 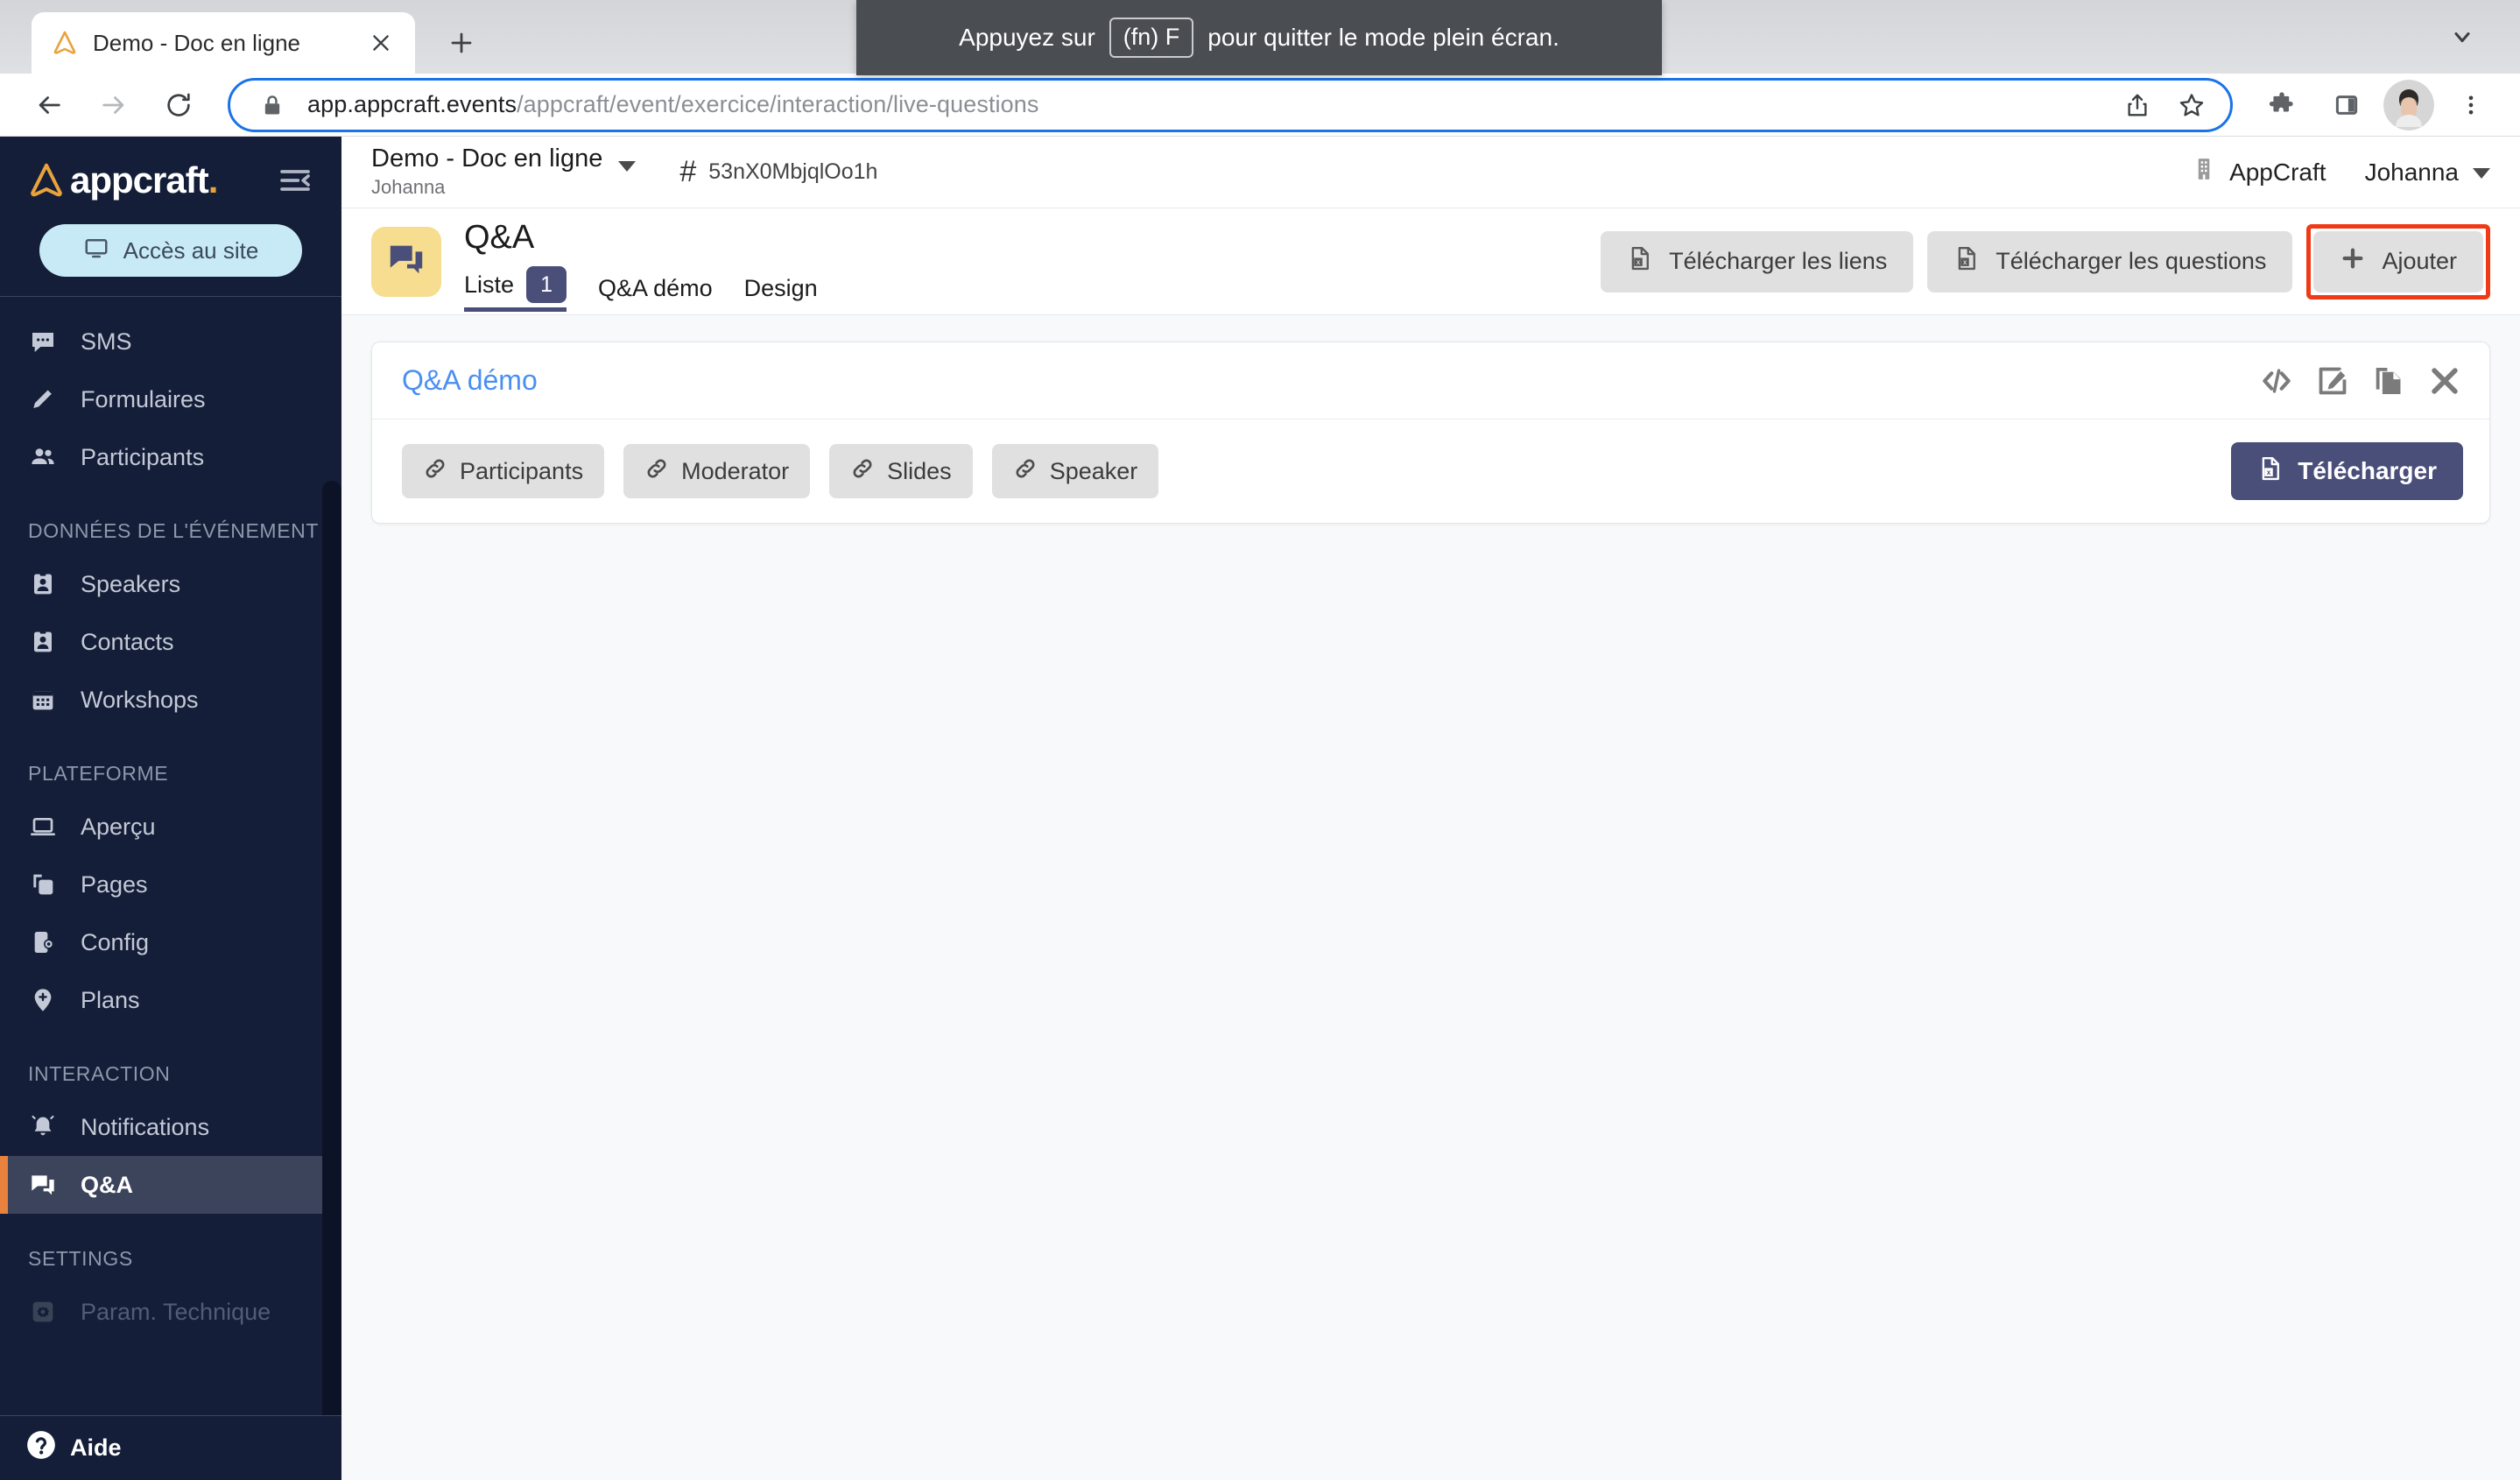 What do you see at coordinates (43, 942) in the screenshot?
I see `phone-gear-icon` at bounding box center [43, 942].